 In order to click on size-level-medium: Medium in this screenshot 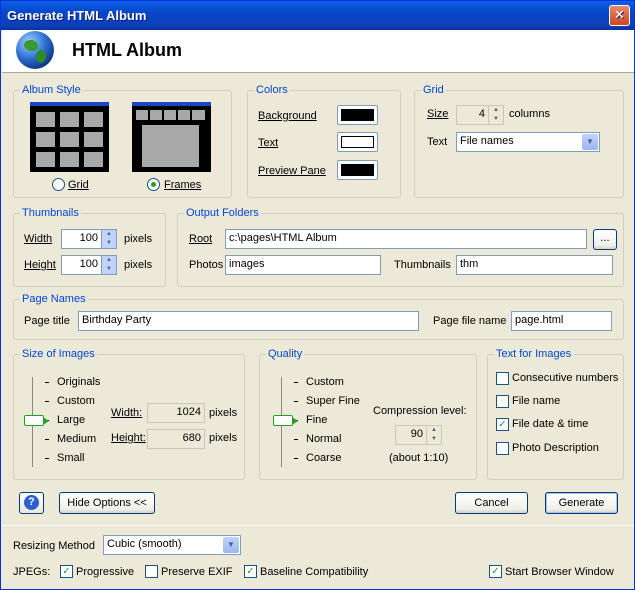, I will do `click(77, 439)`.